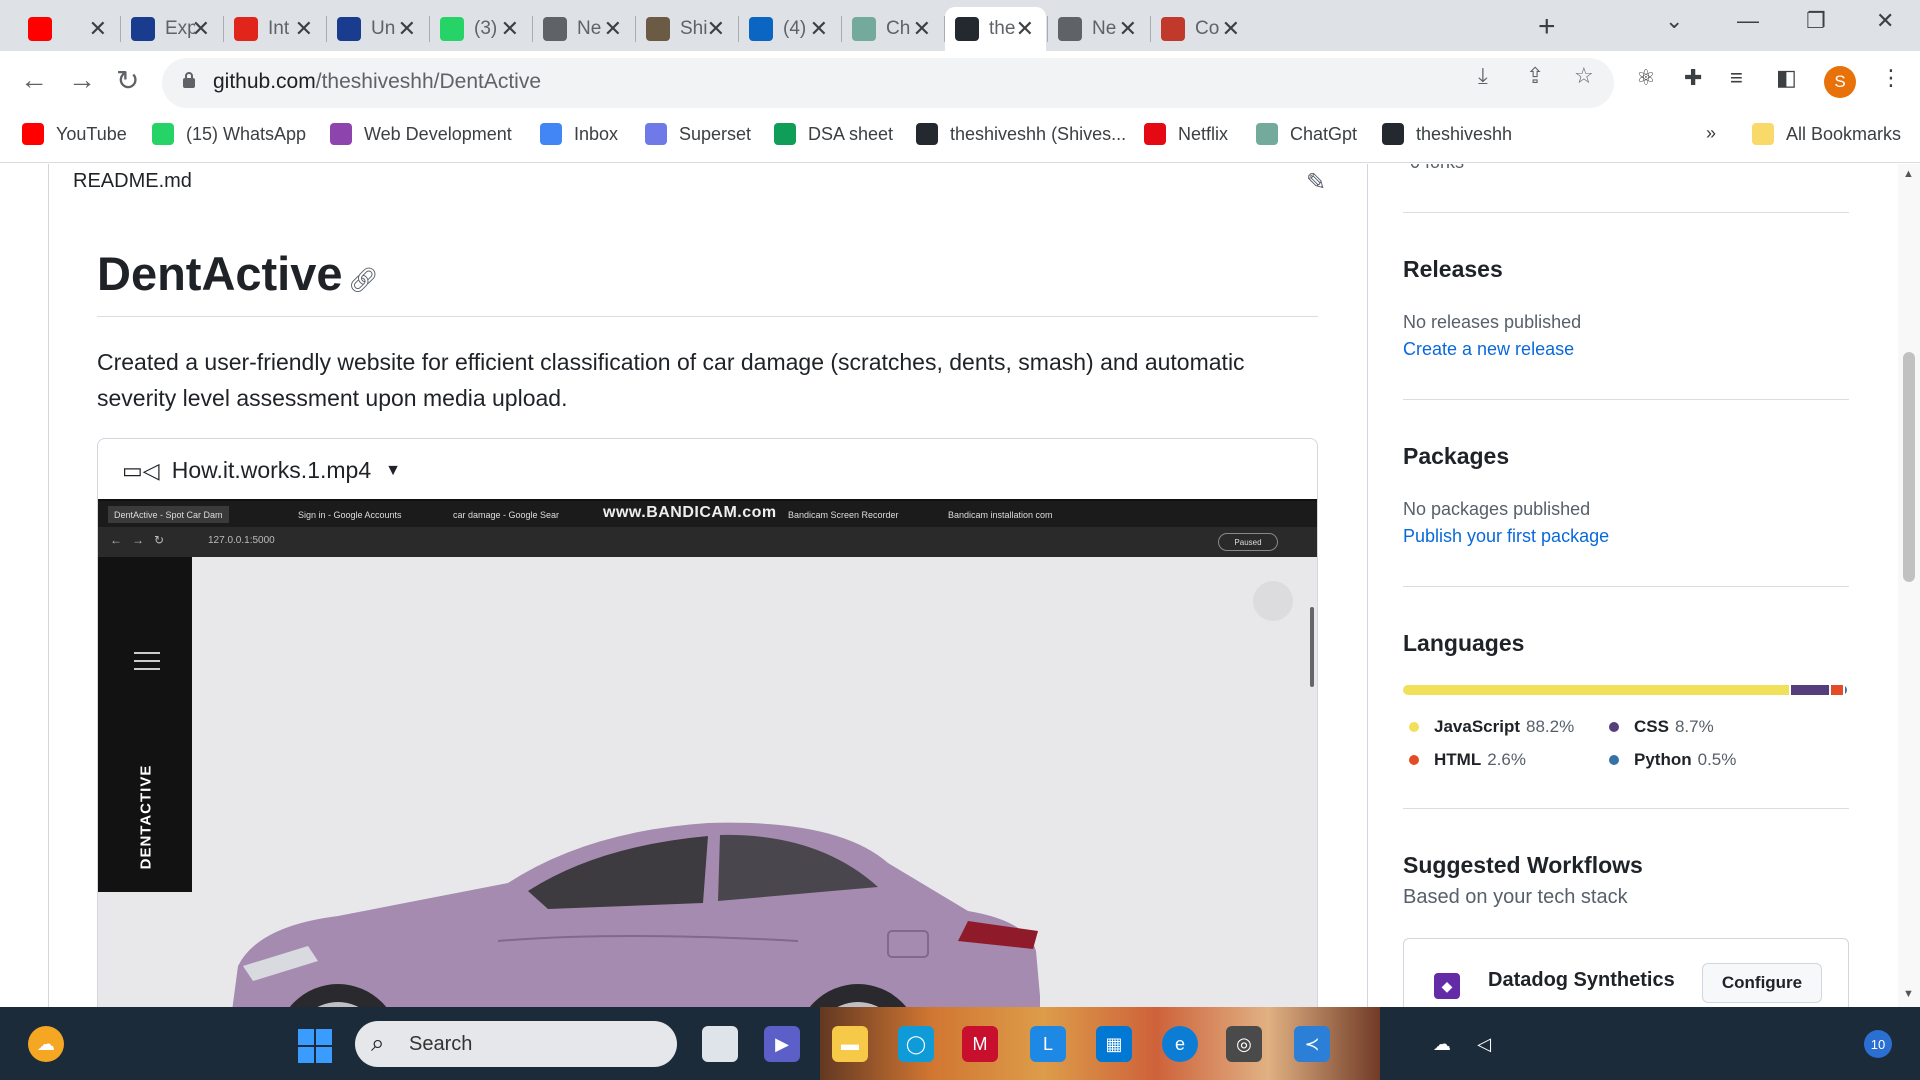  Describe the element at coordinates (698, 134) in the screenshot. I see `bookmark-item: Superset` at that location.